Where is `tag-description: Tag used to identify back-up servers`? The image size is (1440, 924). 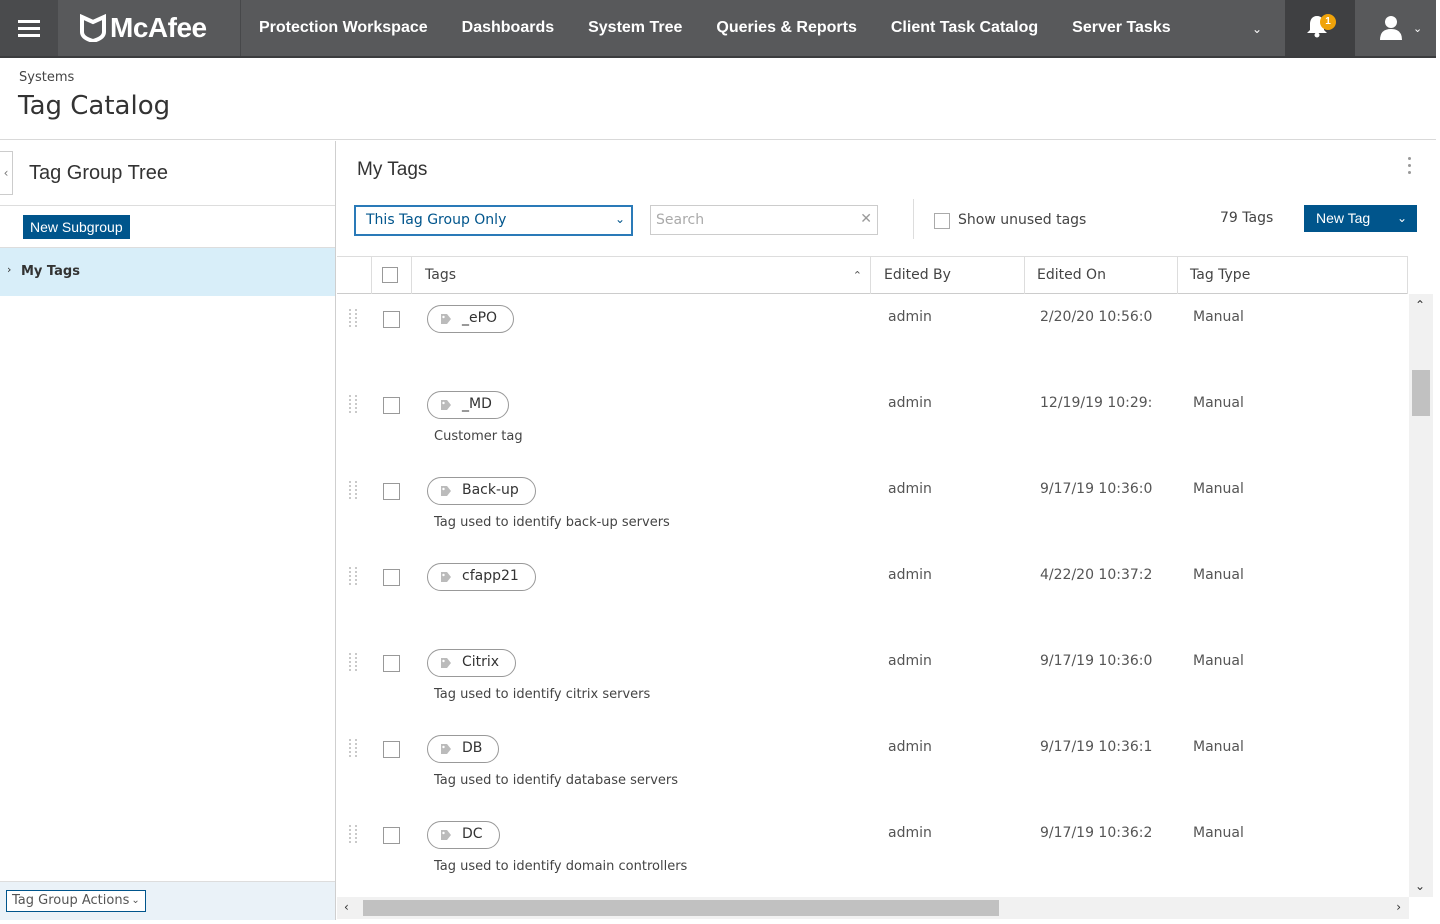
tag-description: Tag used to identify back-up servers is located at coordinates (552, 522).